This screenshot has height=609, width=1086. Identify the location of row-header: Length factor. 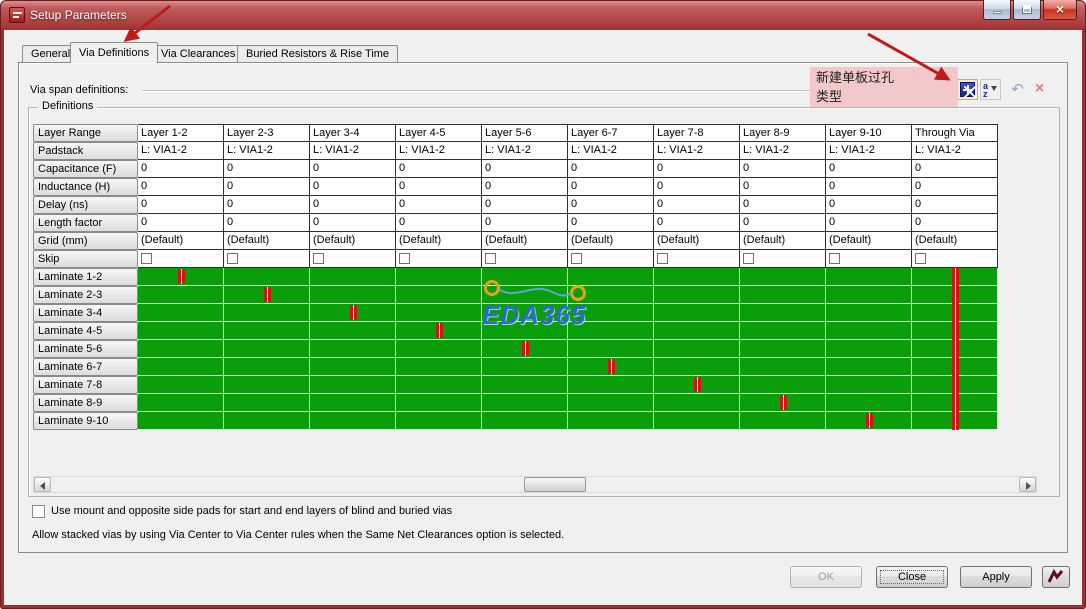
(85, 223).